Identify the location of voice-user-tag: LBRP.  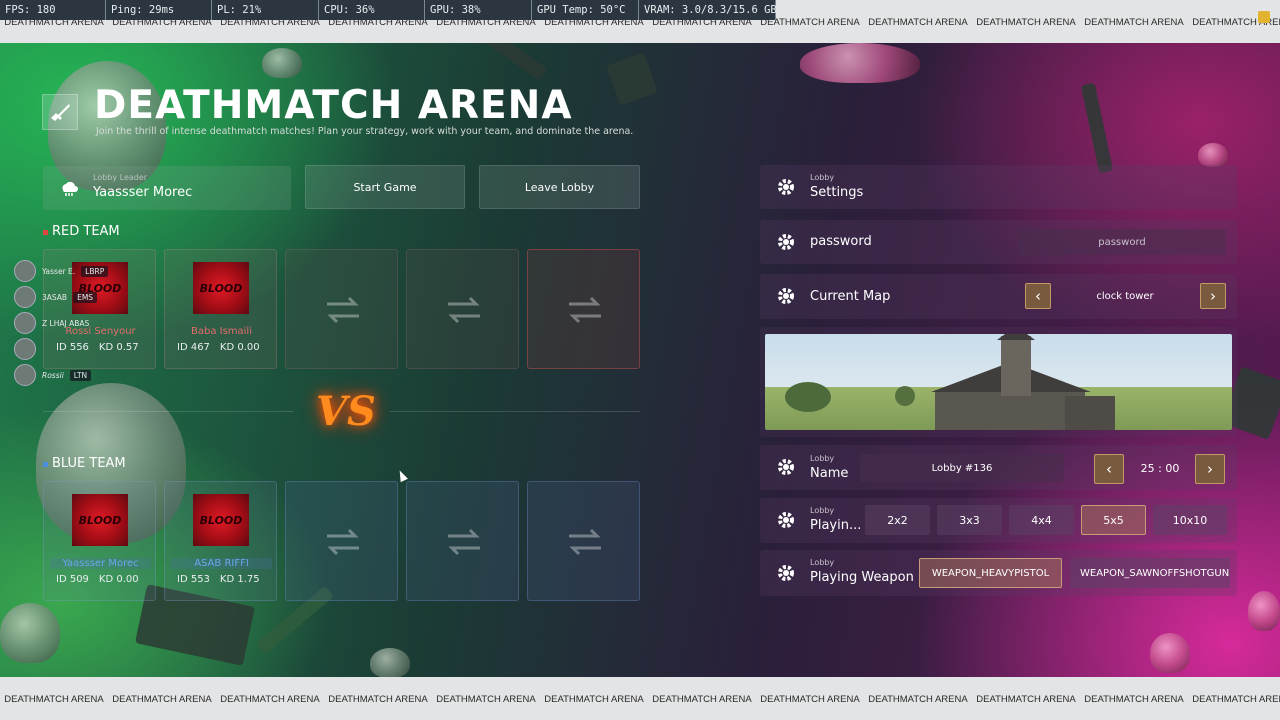
(95, 271).